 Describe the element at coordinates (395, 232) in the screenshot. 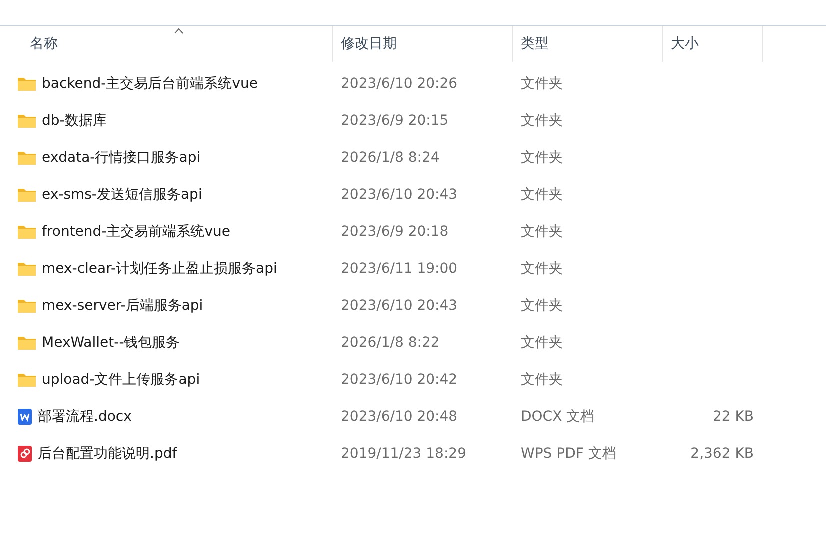

I see `modified-date: 2023/6/9 20:18` at that location.